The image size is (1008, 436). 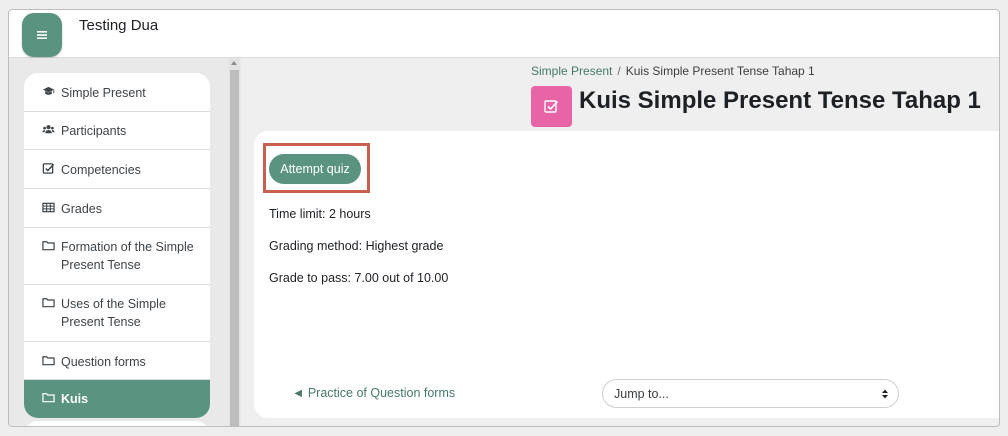 What do you see at coordinates (48, 91) in the screenshot?
I see `graduation-cap-icon` at bounding box center [48, 91].